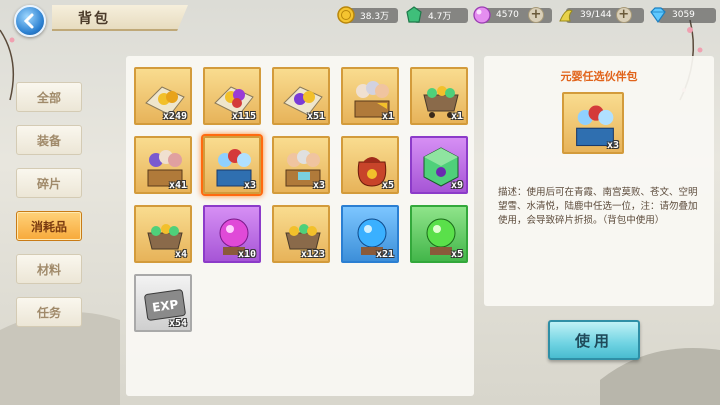 This screenshot has width=720, height=405. I want to click on item-slot: x4, so click(163, 234).